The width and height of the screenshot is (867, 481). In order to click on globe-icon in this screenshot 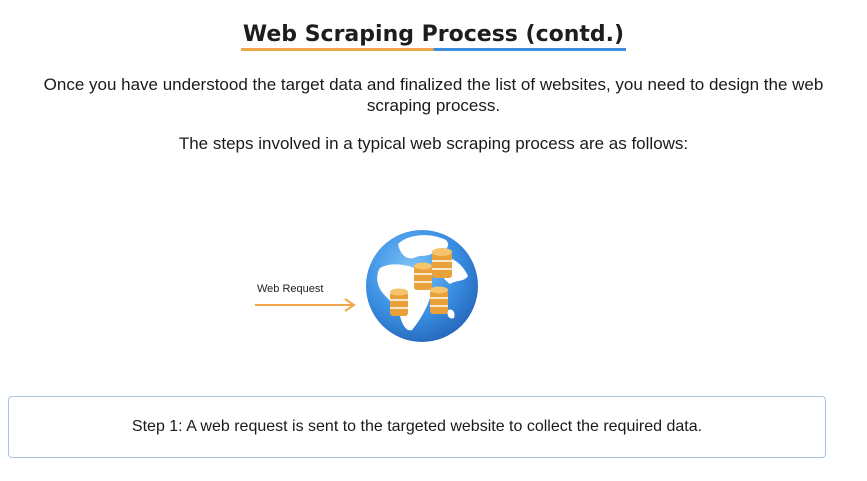, I will do `click(422, 286)`.